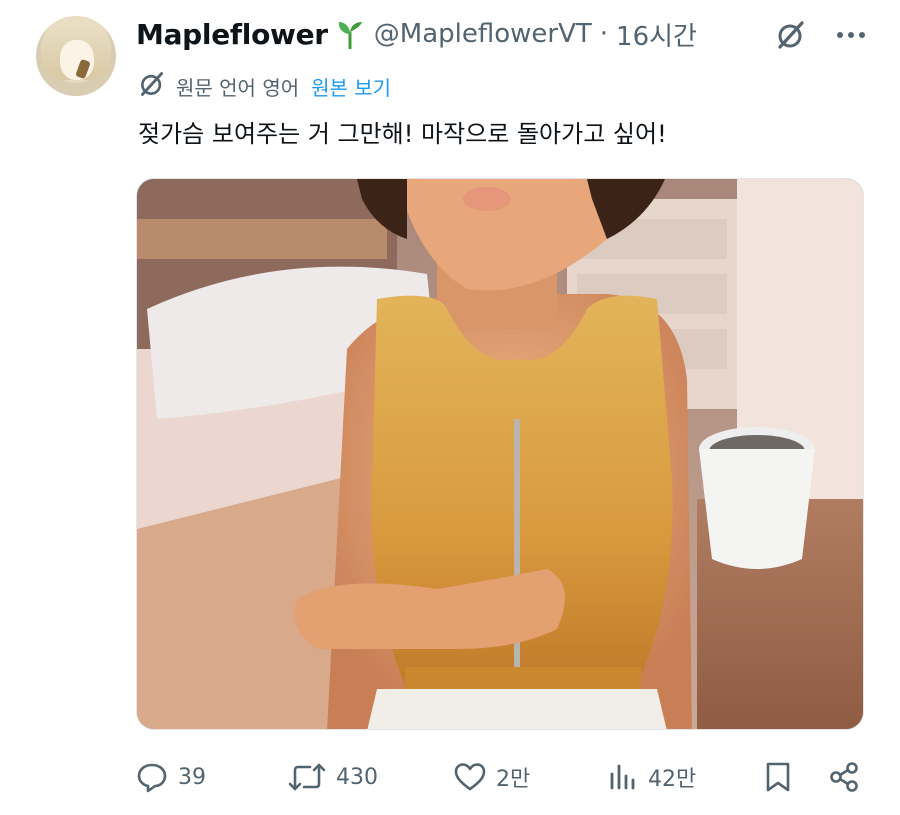 This screenshot has width=900, height=815. Describe the element at coordinates (470, 777) in the screenshot. I see `like-icon` at that location.